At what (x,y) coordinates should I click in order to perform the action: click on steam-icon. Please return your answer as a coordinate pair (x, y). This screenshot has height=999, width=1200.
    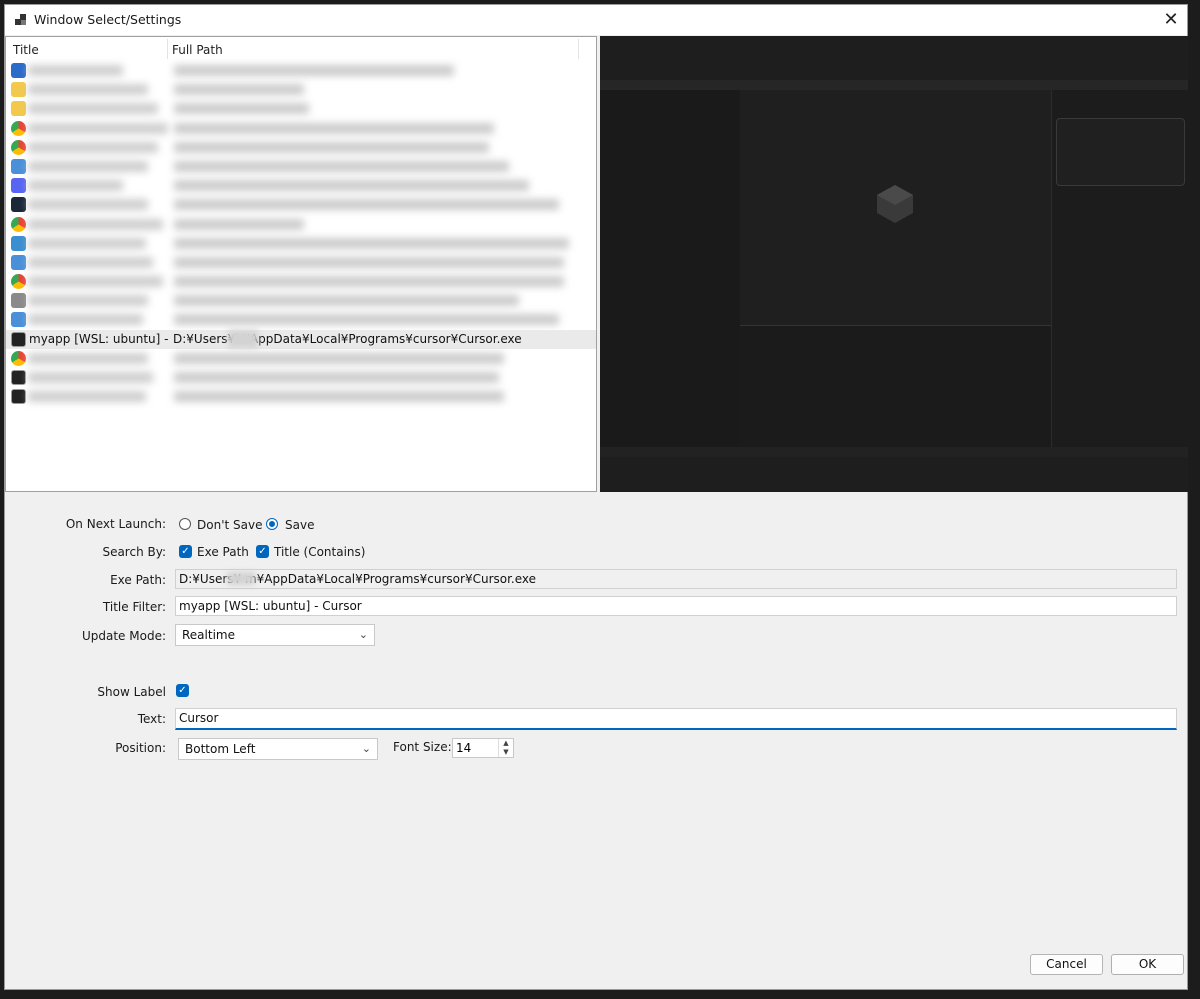
    Looking at the image, I should click on (18, 205).